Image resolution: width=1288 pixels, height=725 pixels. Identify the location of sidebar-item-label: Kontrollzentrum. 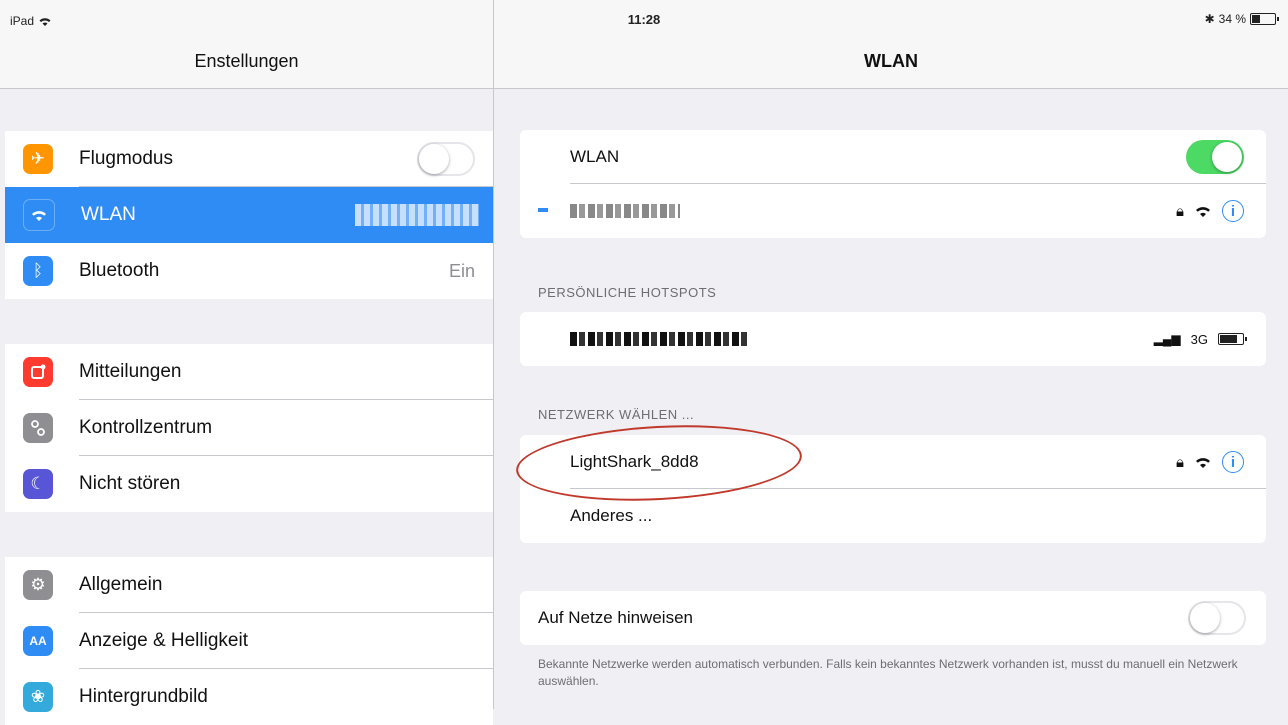
(146, 427).